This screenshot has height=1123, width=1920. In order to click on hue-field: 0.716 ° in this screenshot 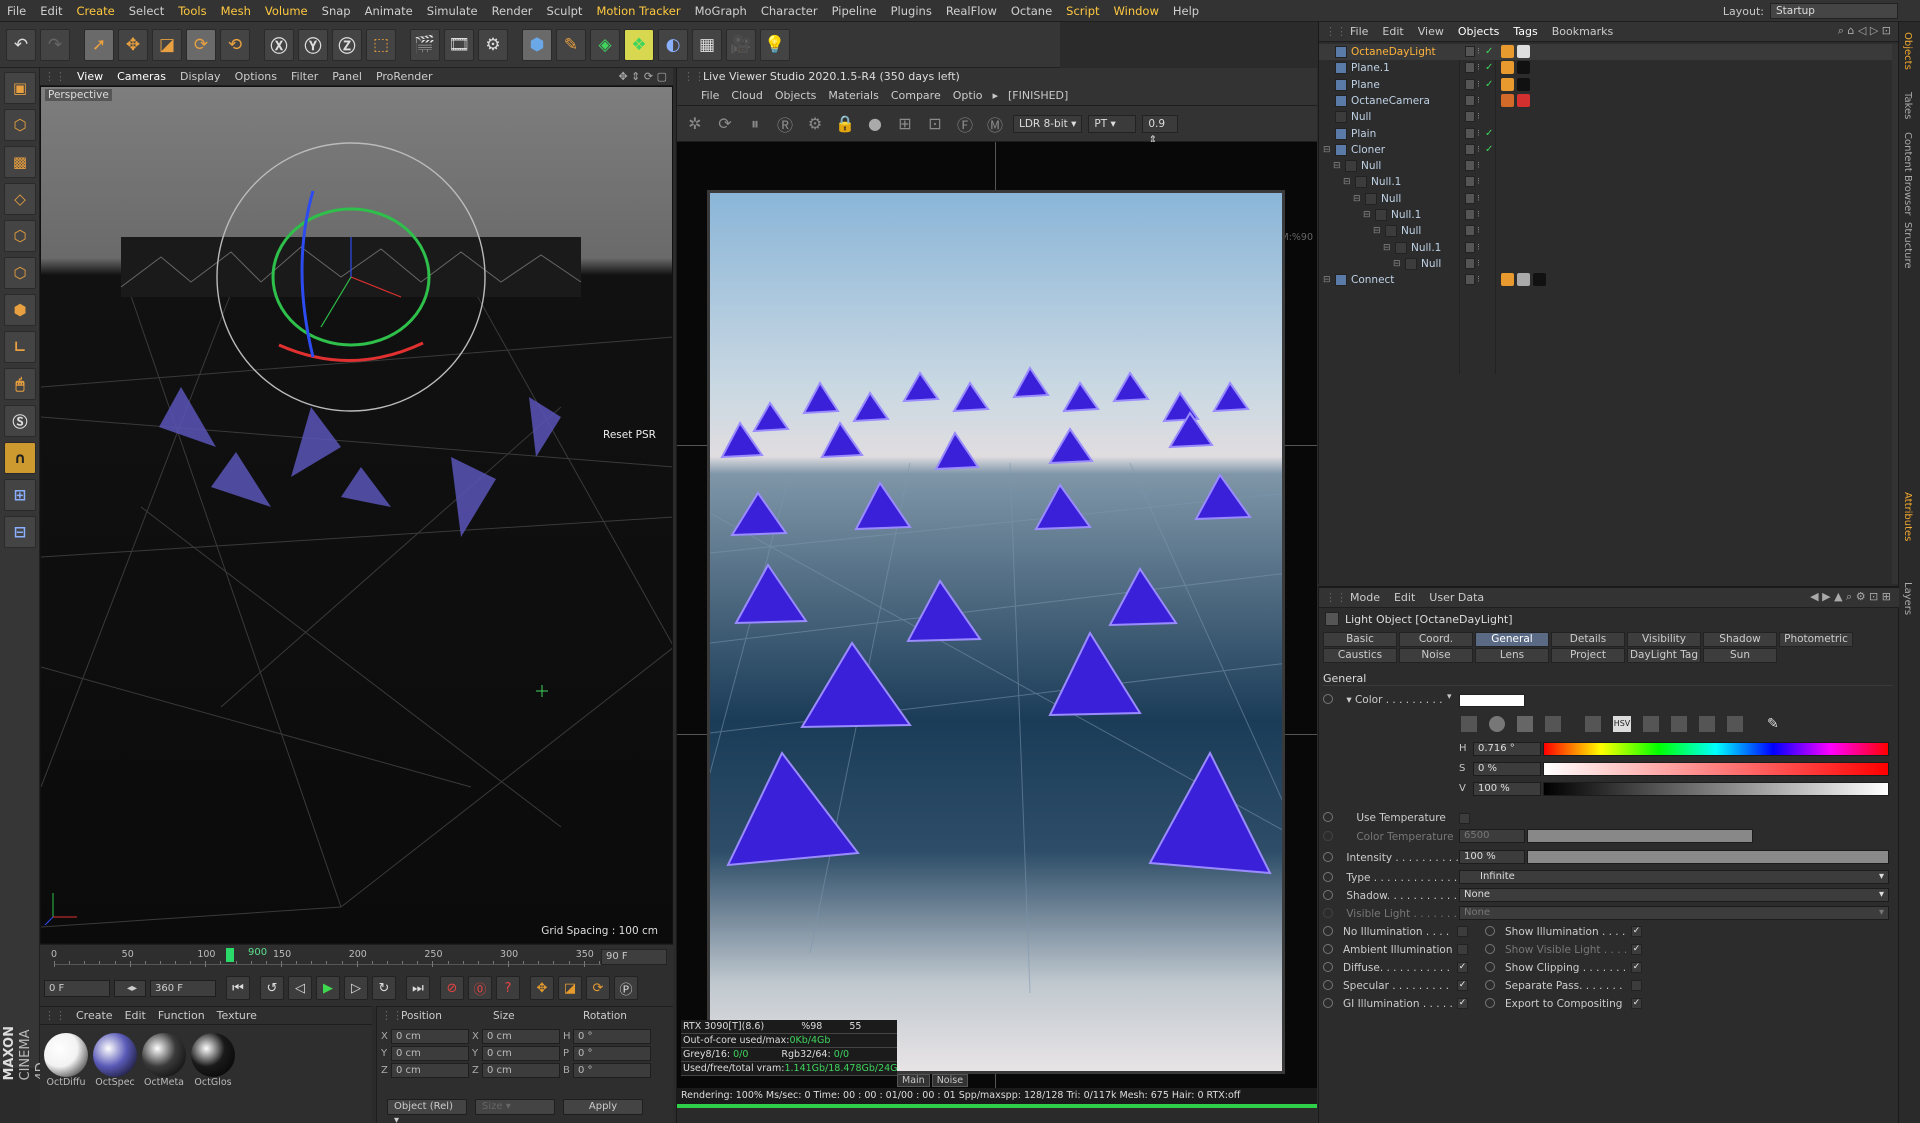, I will do `click(1507, 749)`.